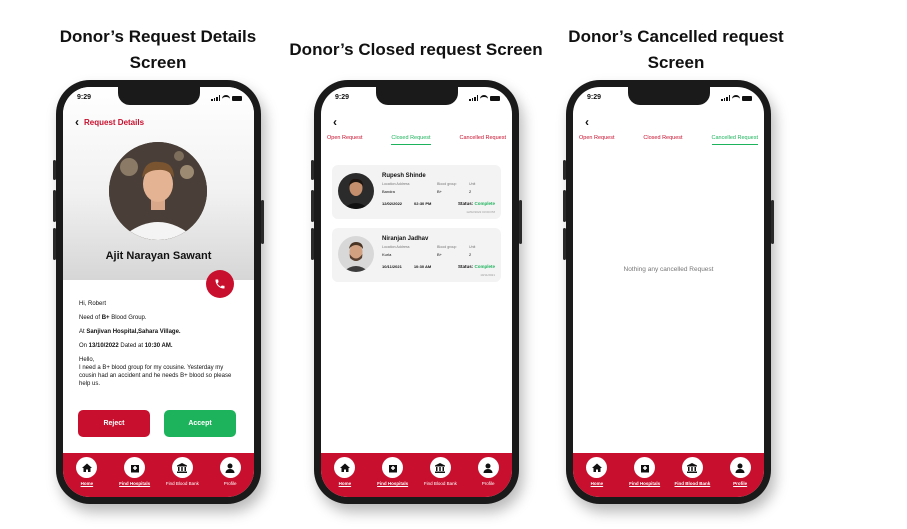 This screenshot has height=529, width=907. I want to click on reject-button: Reject, so click(114, 423).